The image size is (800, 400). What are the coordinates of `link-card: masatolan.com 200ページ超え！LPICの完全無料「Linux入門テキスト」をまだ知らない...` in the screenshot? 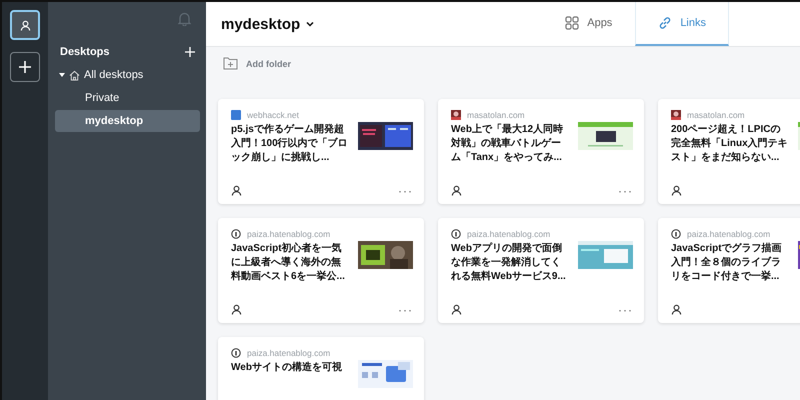 It's located at (729, 151).